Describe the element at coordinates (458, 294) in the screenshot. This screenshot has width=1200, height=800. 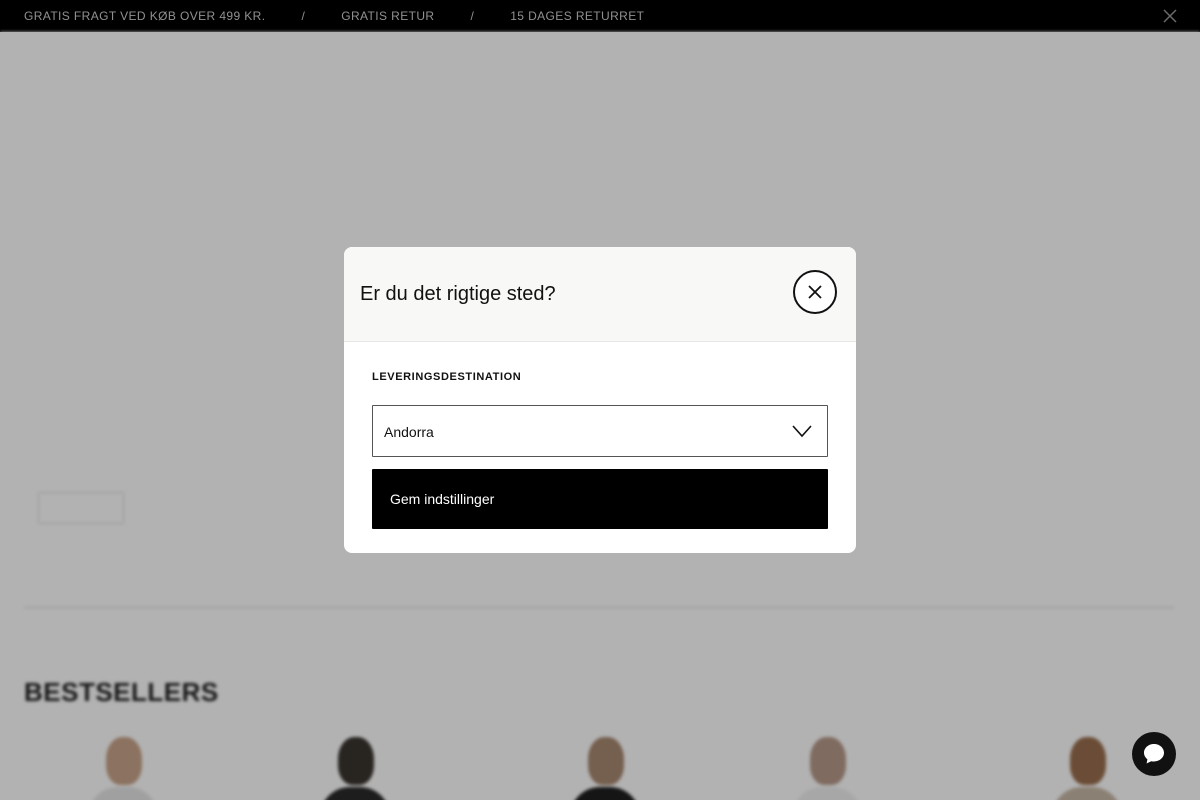
I see `modal-title: Er du det rigtige sted?` at that location.